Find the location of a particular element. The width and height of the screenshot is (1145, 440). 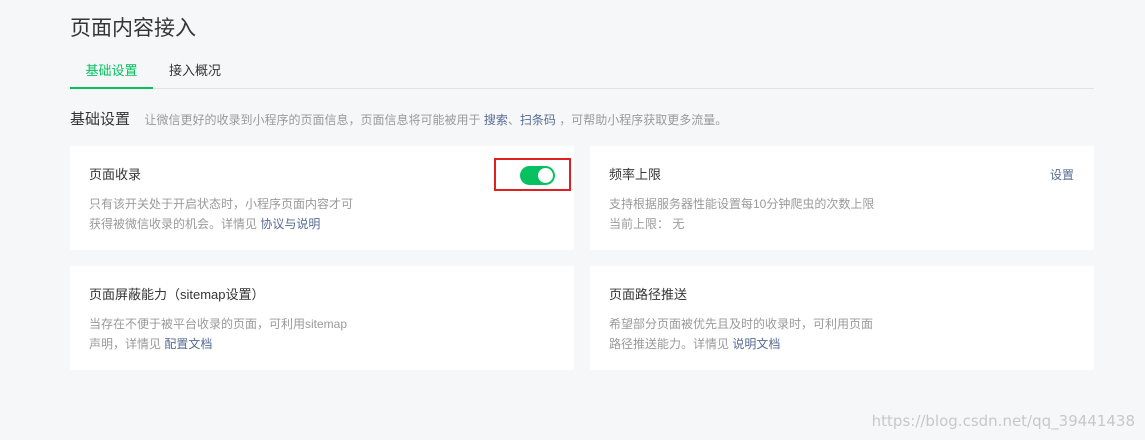

explain-doc-link: 说明文档 is located at coordinates (756, 344).